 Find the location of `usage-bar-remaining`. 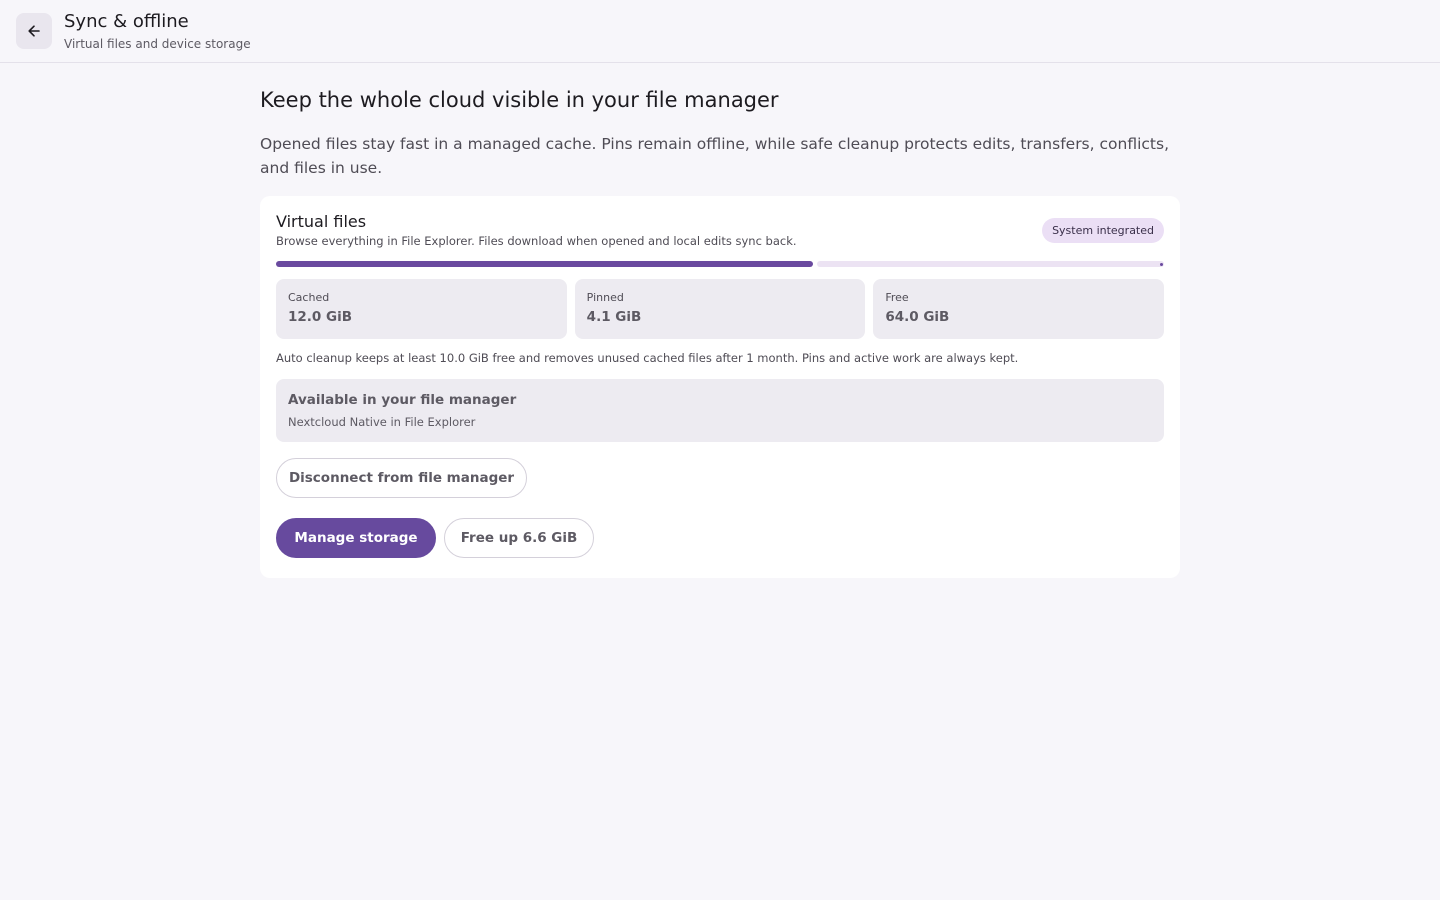

usage-bar-remaining is located at coordinates (990, 264).